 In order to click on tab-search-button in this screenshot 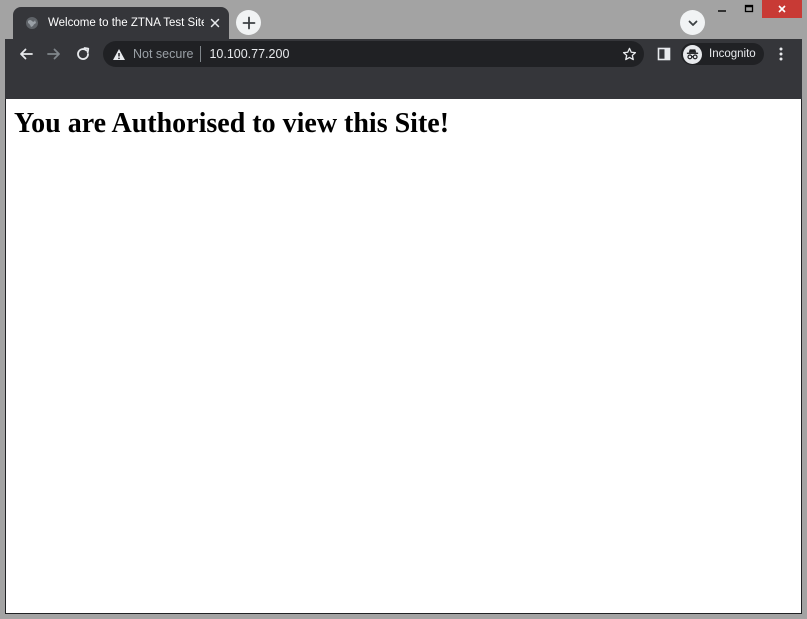, I will do `click(692, 22)`.